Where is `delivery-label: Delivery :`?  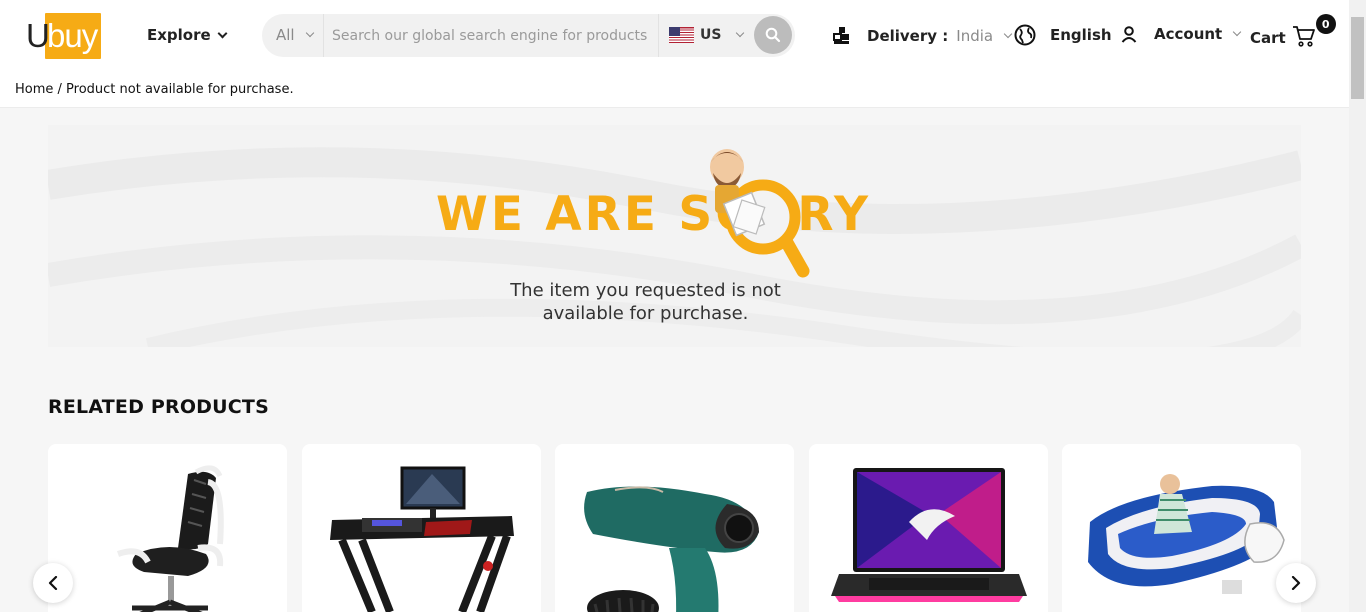 delivery-label: Delivery : is located at coordinates (908, 36).